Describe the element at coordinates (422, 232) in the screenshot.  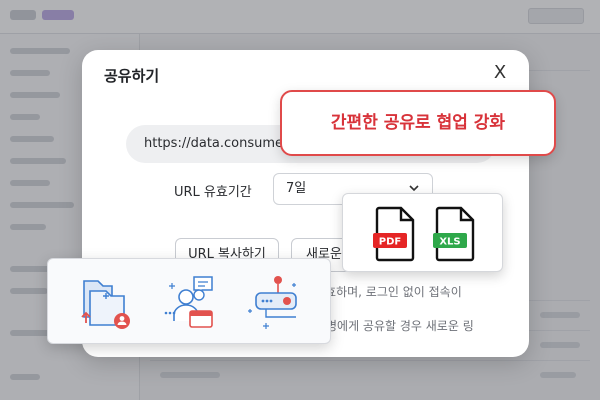
I see `file-format-card: PDF XLS` at that location.